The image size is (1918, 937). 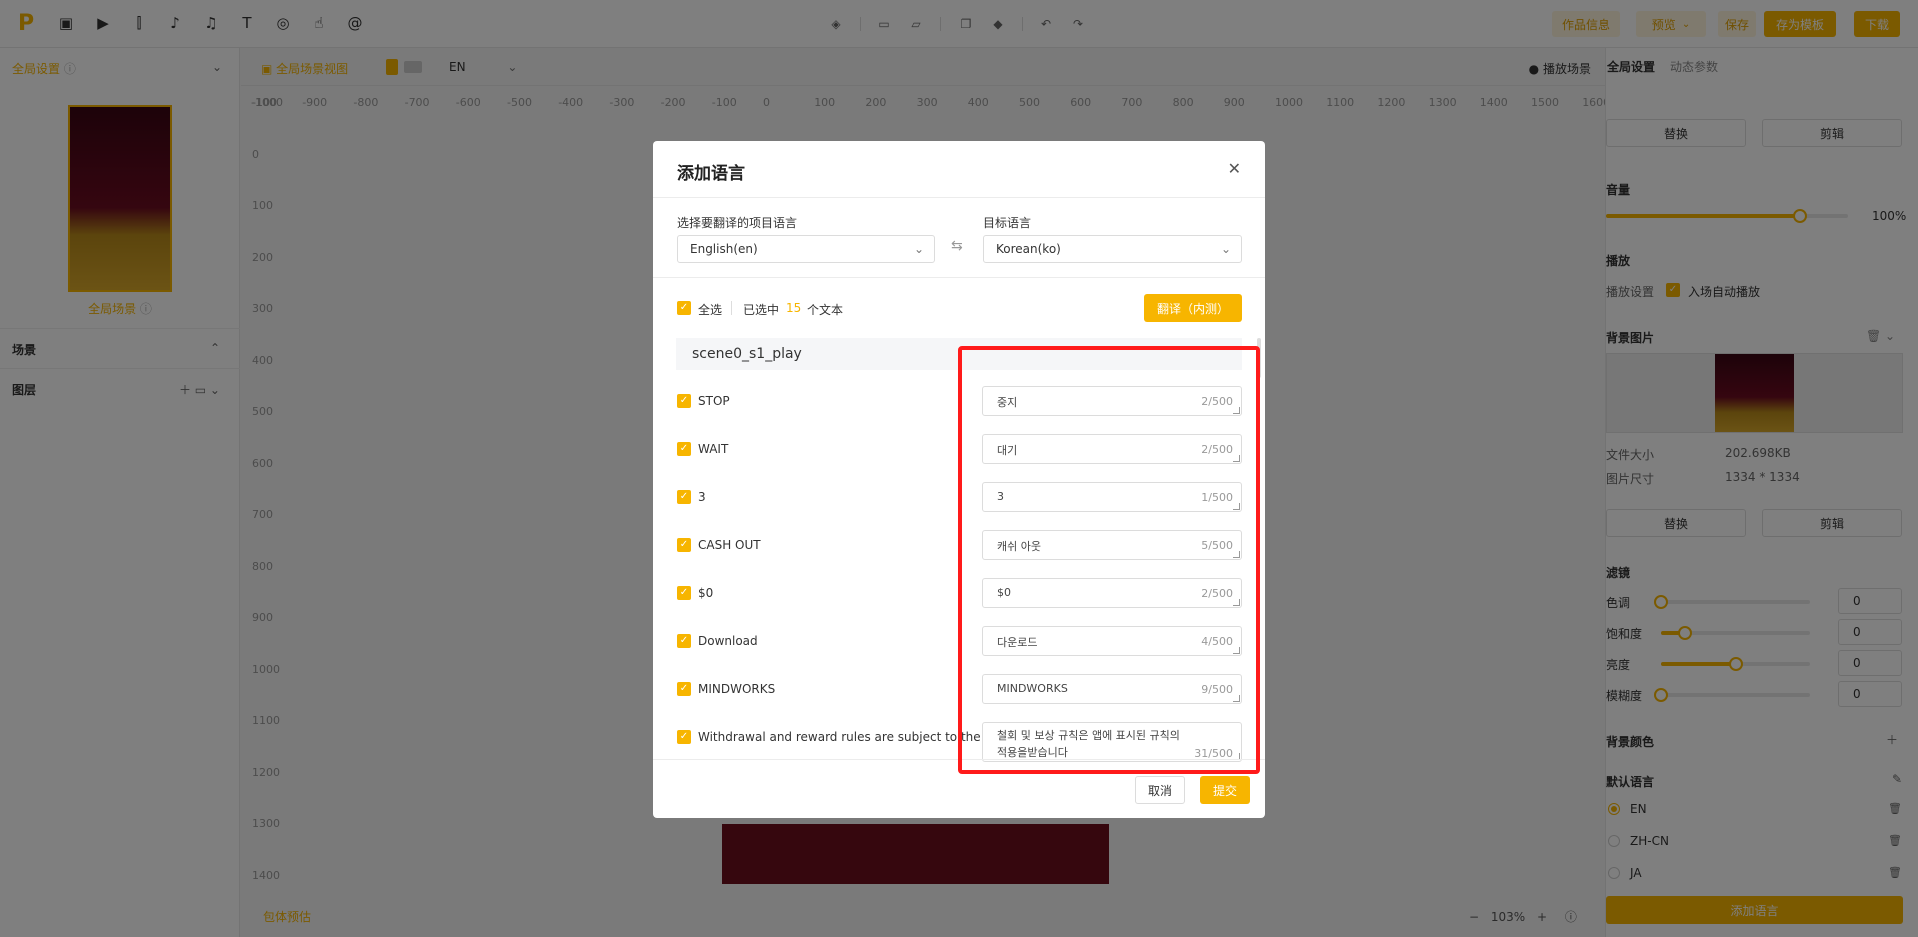 I want to click on source-text: 3, so click(x=702, y=497).